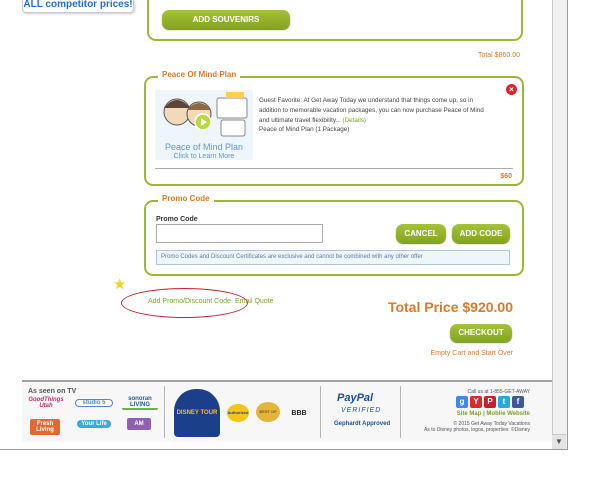  Describe the element at coordinates (362, 424) in the screenshot. I see `gephardt-approved-logo: Gephardt Approved` at that location.